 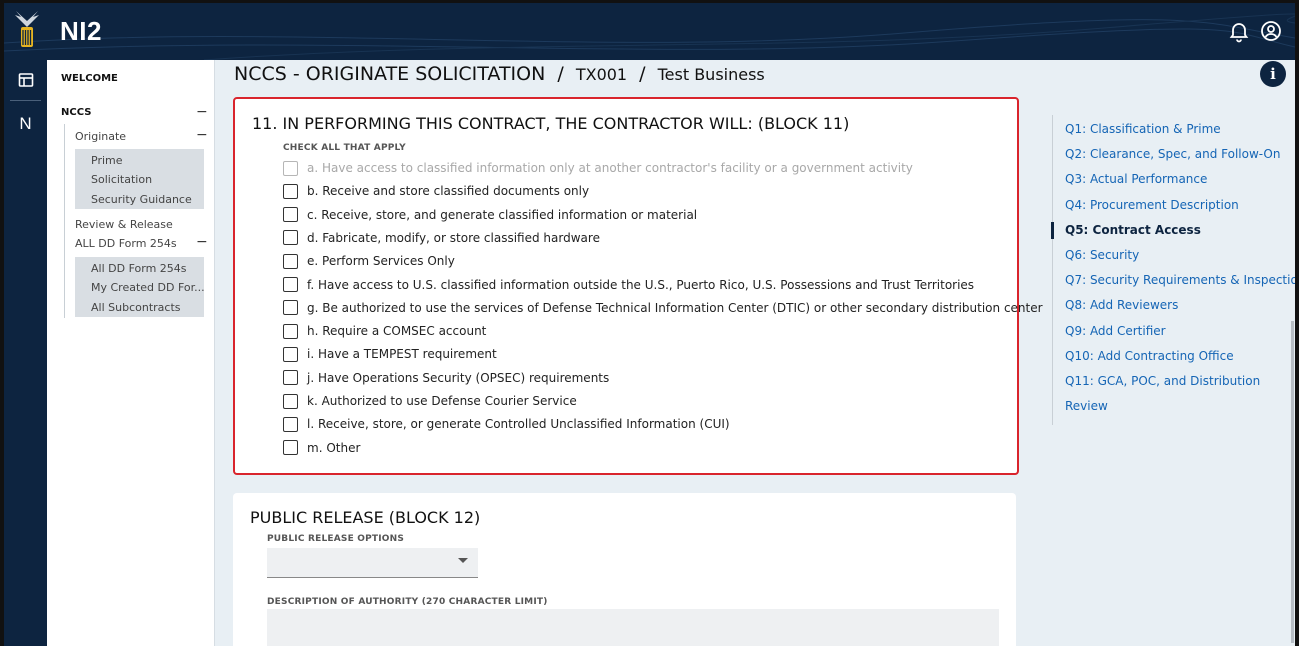 I want to click on checkbox-label: m. Other, so click(x=334, y=447).